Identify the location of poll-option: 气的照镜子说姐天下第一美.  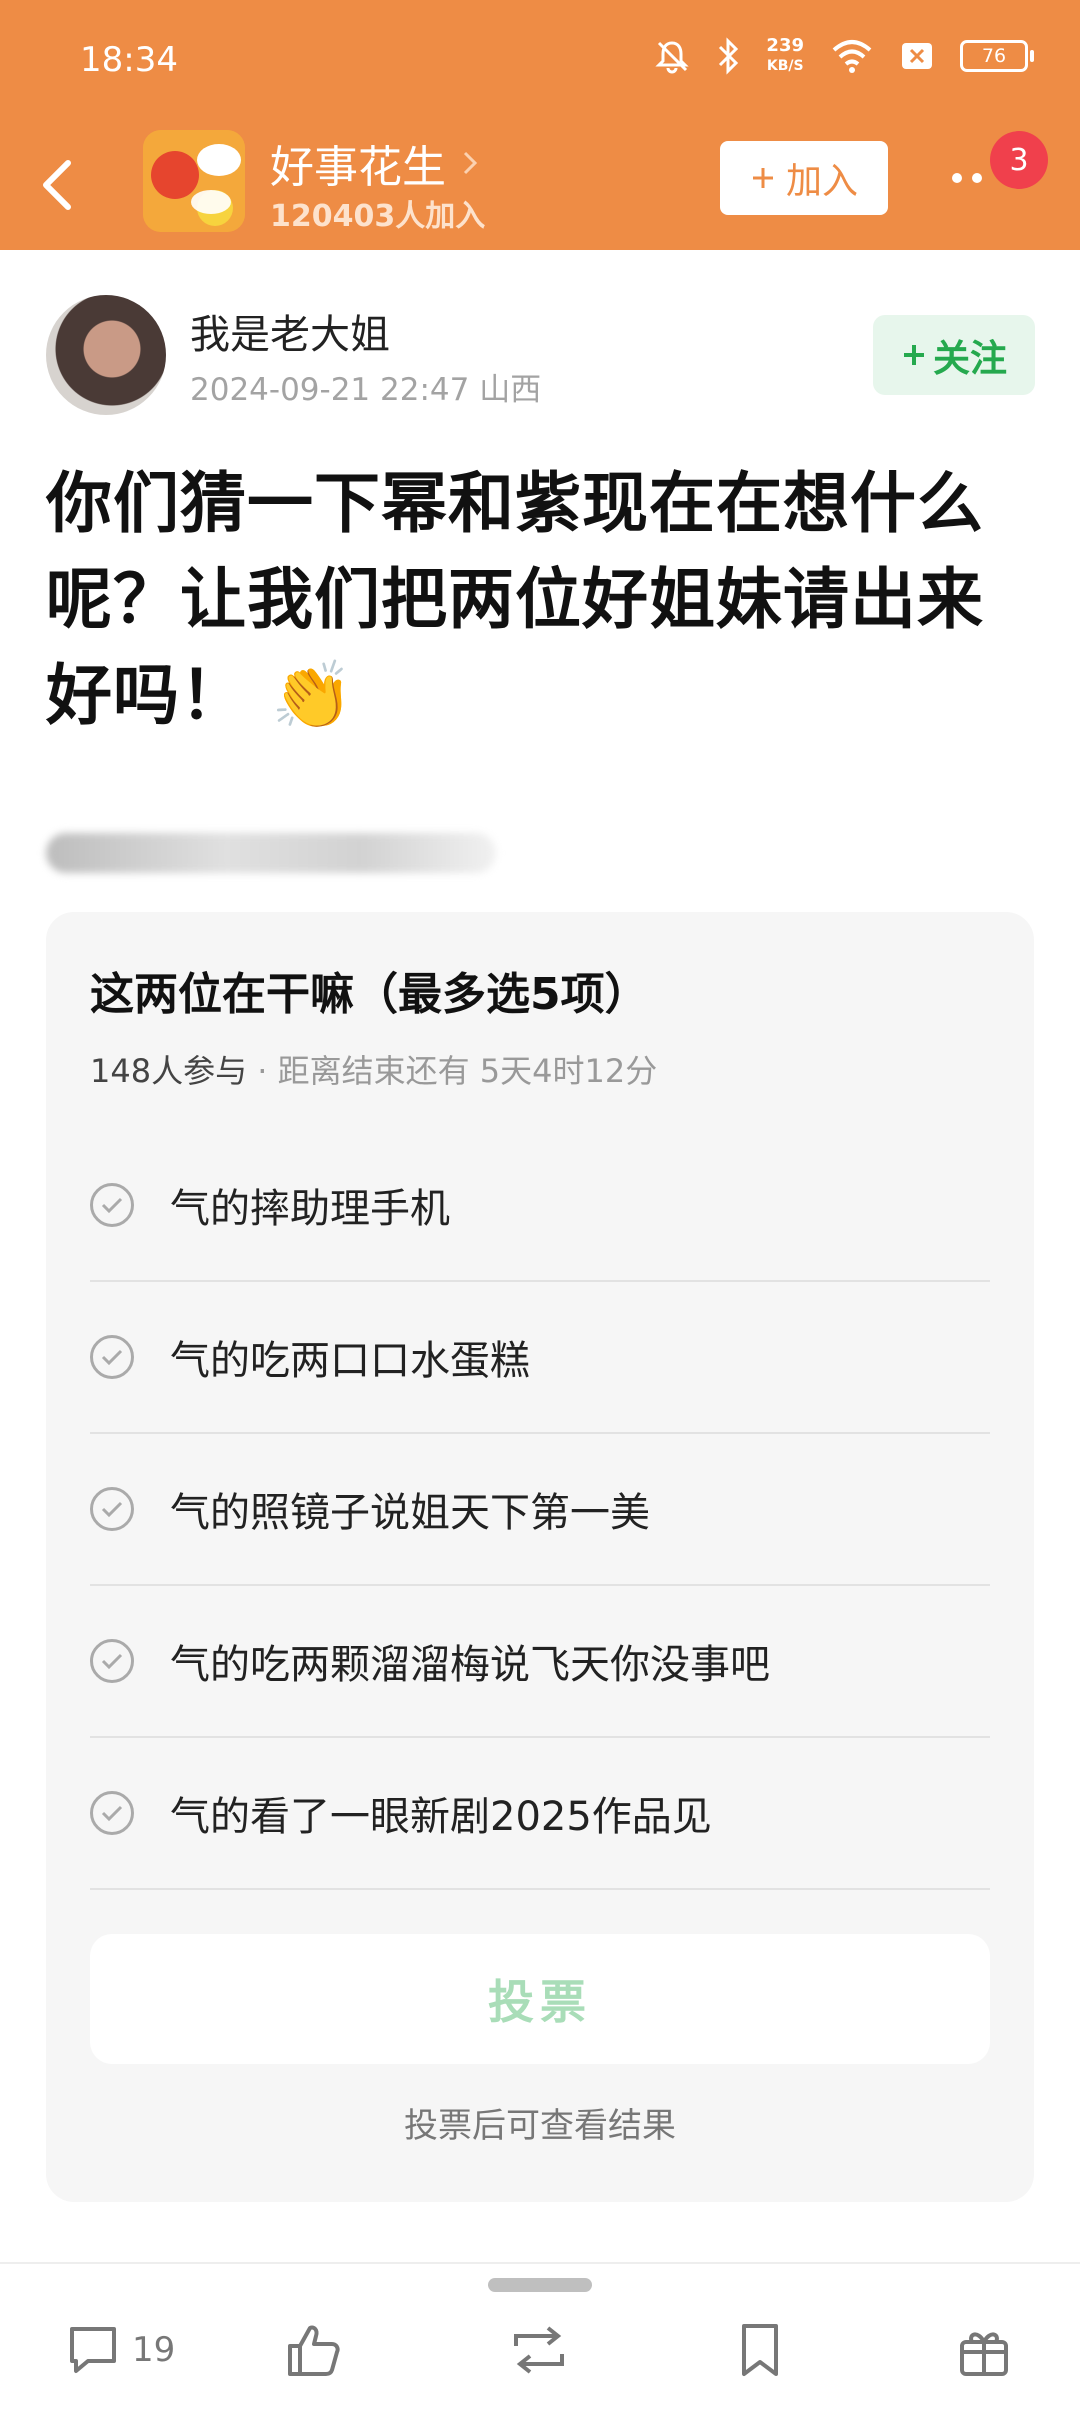
(540, 1510).